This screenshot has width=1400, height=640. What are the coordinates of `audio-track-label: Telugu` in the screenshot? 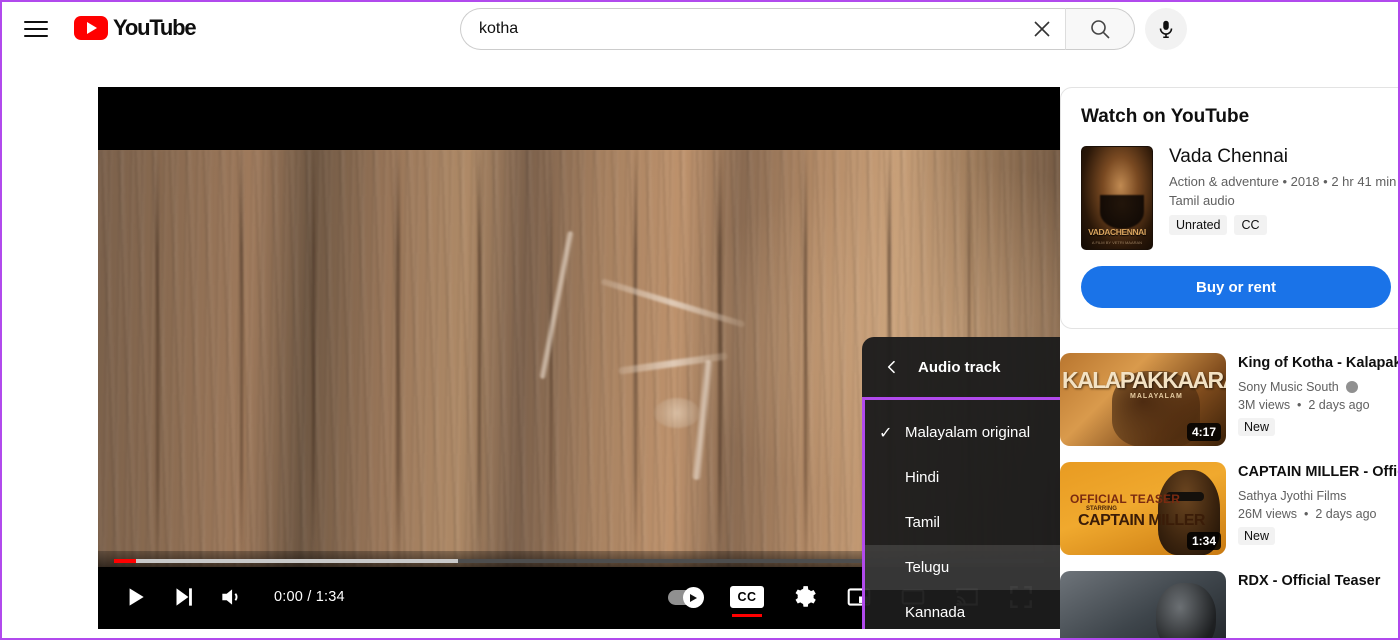 It's located at (927, 567).